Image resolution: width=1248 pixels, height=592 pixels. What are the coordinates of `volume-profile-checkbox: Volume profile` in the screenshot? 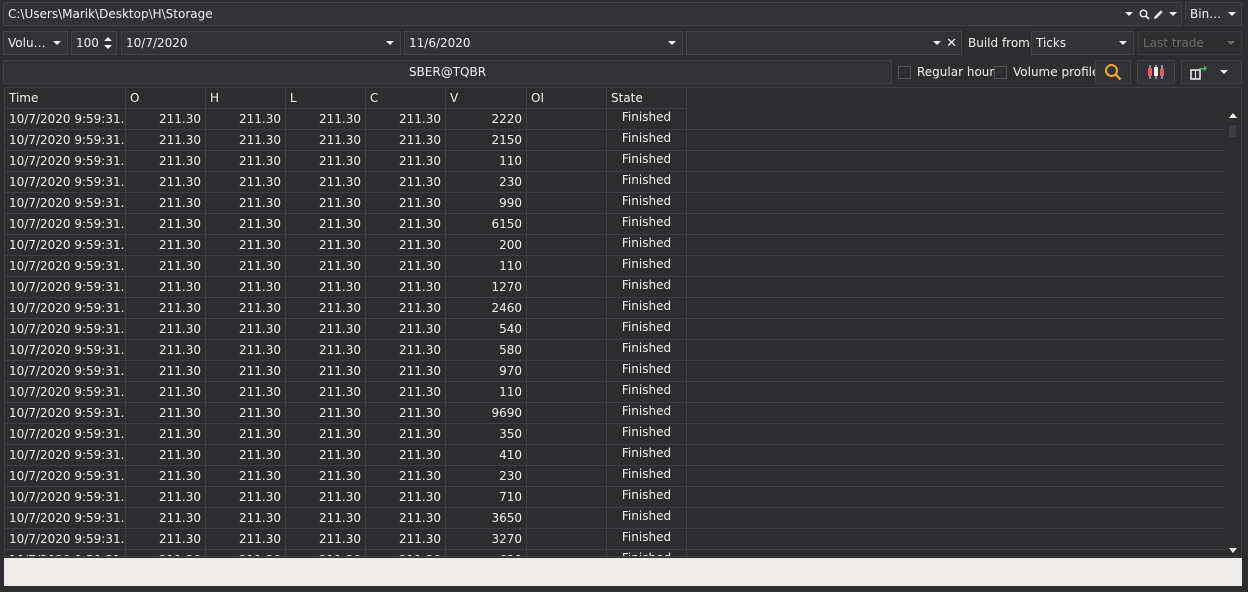 It's located at (1046, 72).